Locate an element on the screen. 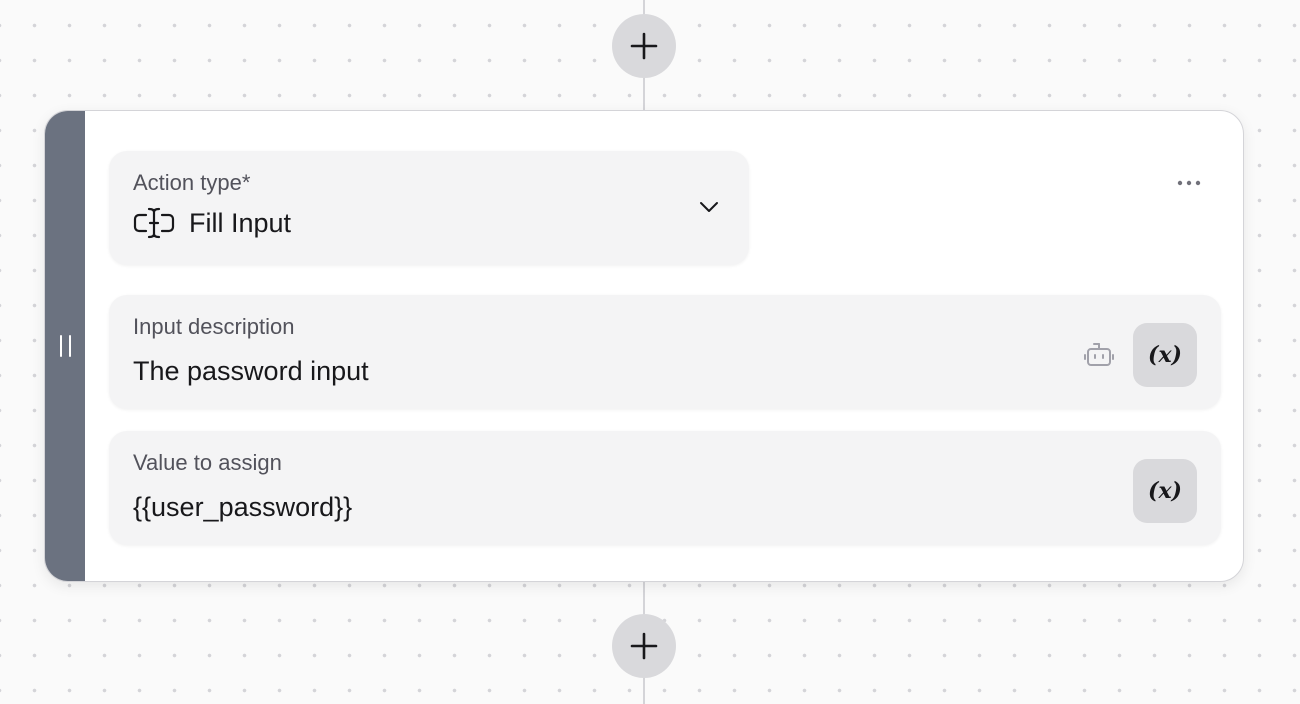 The height and width of the screenshot is (704, 1300). more-options-button is located at coordinates (1189, 183).